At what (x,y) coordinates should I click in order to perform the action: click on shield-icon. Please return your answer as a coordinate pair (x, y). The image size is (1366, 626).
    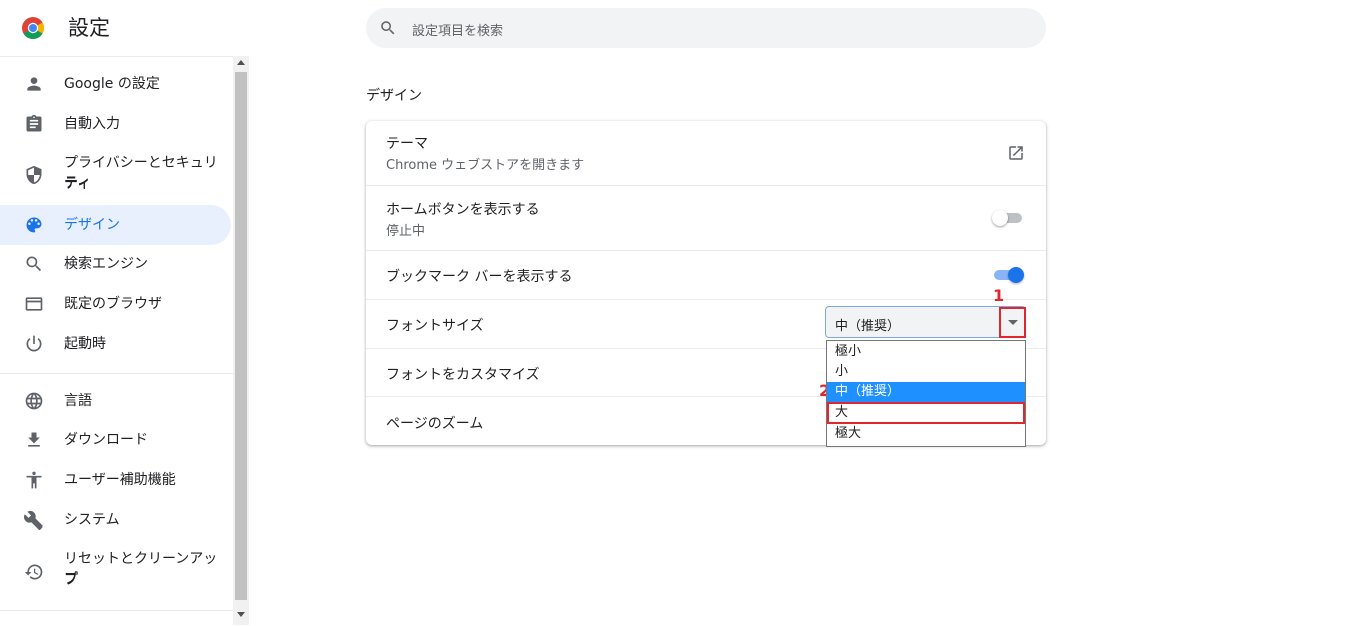
    Looking at the image, I should click on (34, 175).